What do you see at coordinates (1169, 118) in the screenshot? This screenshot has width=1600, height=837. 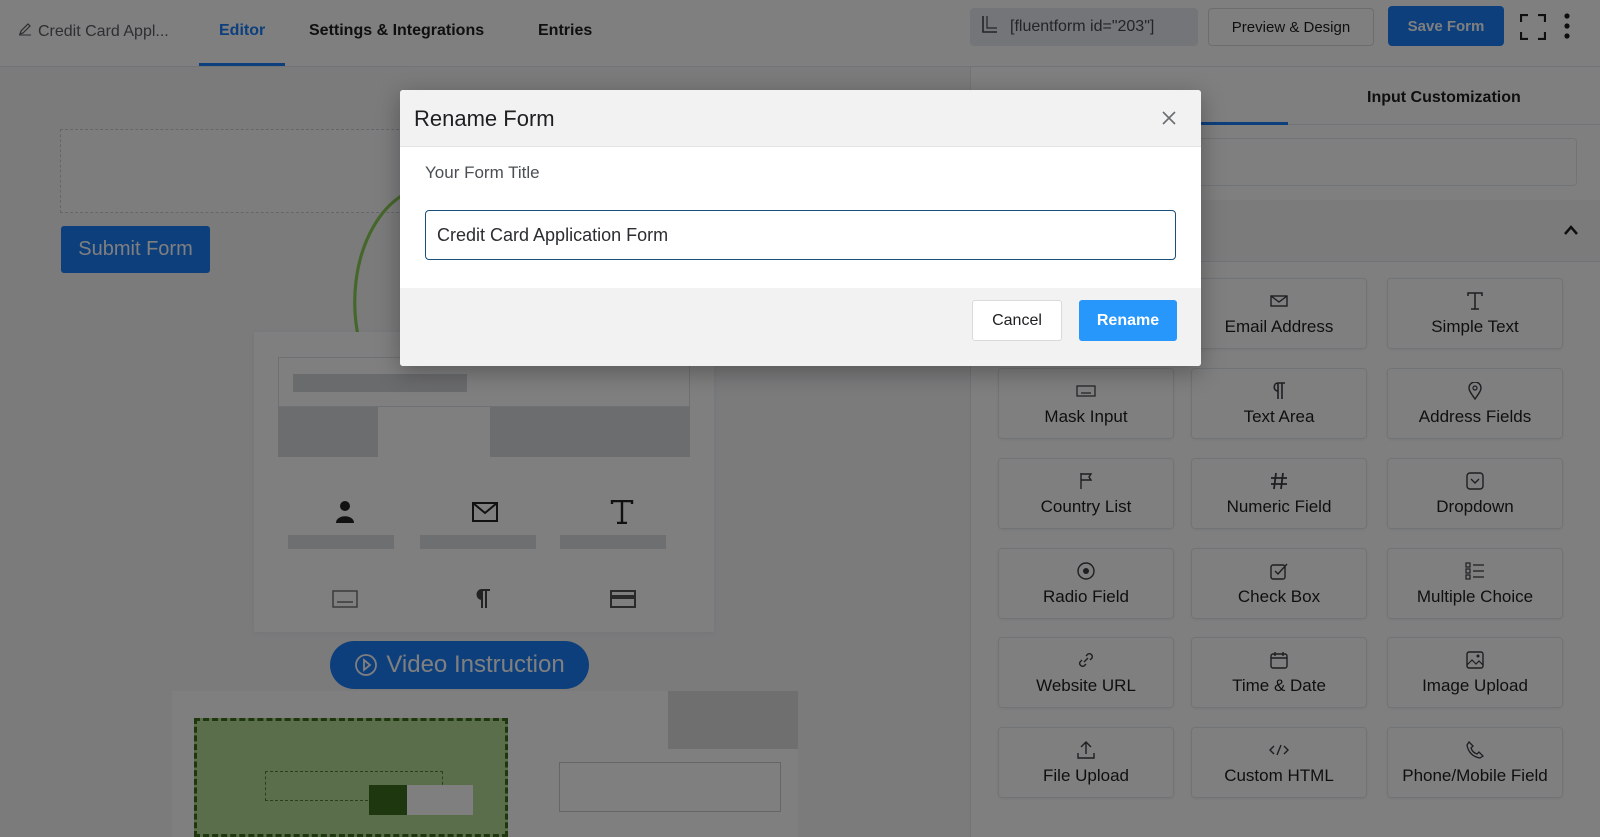 I see `close-icon` at bounding box center [1169, 118].